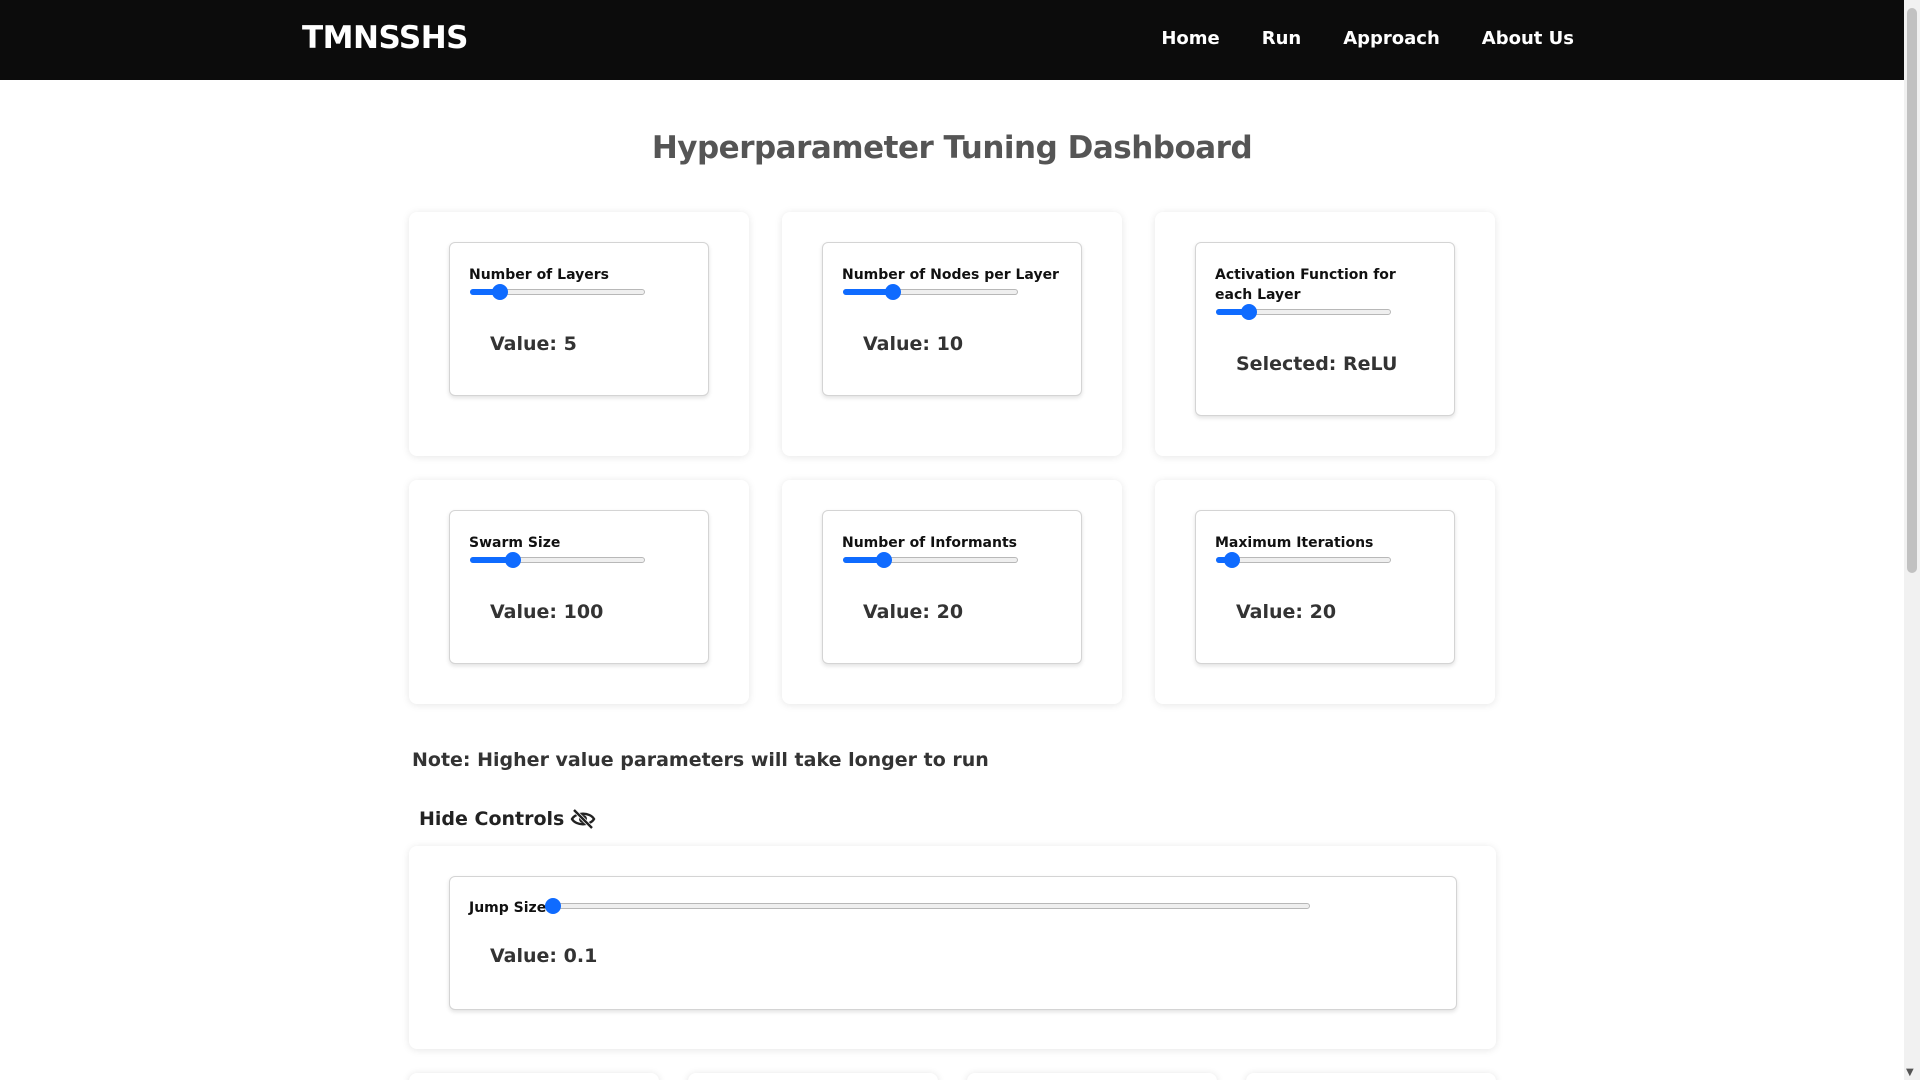 Image resolution: width=1920 pixels, height=1080 pixels. Describe the element at coordinates (1391, 38) in the screenshot. I see `nav-link-approach: Approach` at that location.